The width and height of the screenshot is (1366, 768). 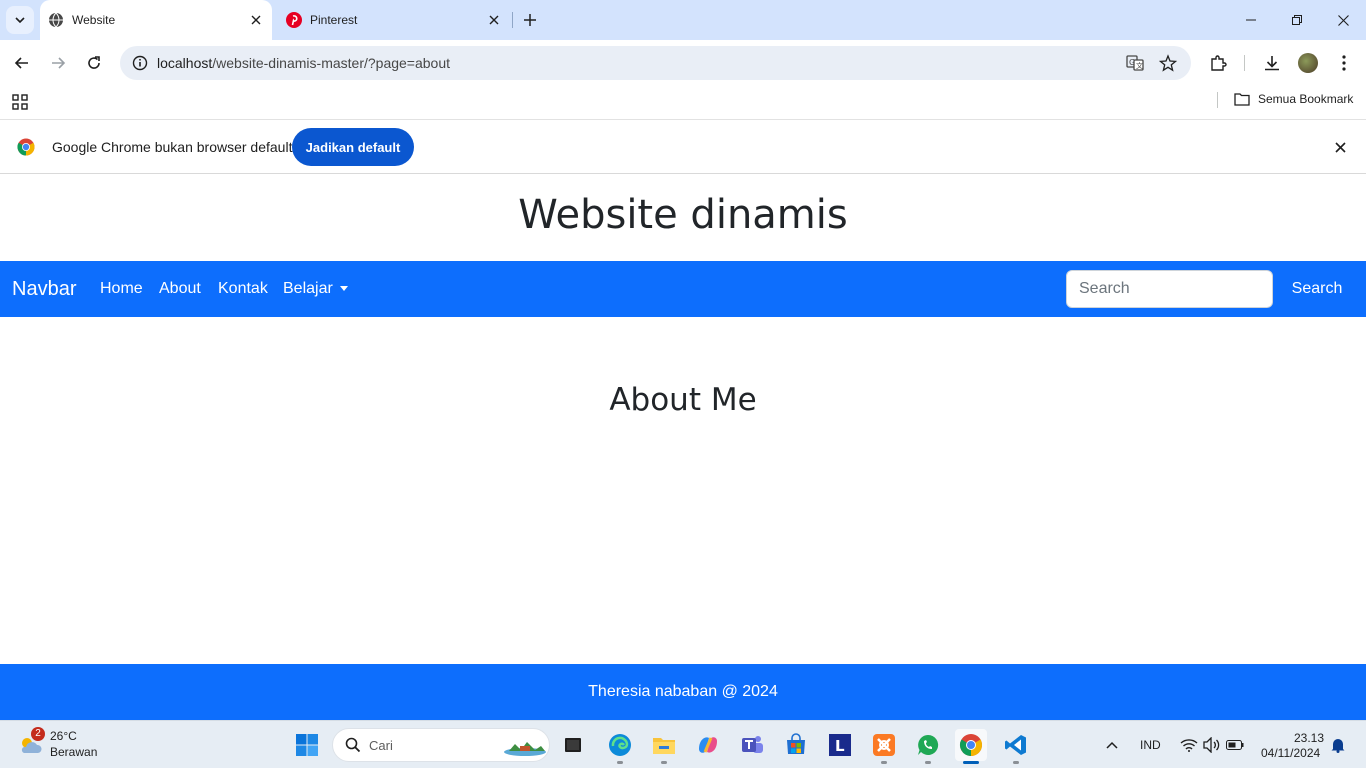 I want to click on store-icon, so click(x=796, y=745).